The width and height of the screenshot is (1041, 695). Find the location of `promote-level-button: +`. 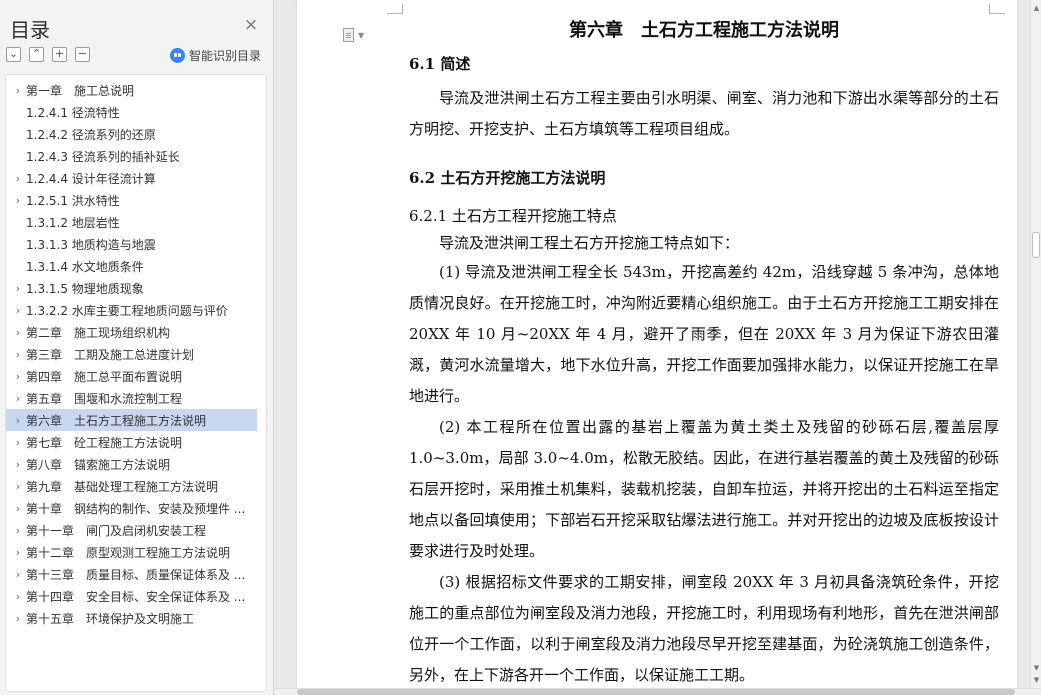

promote-level-button: + is located at coordinates (59, 54).